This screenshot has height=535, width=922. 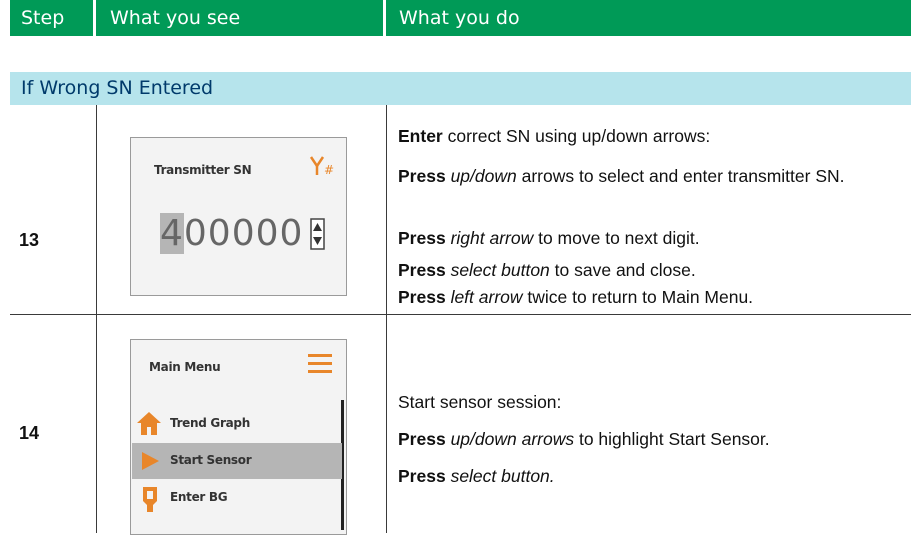 I want to click on instruction-line: Press select button to save and close., so click(x=547, y=270).